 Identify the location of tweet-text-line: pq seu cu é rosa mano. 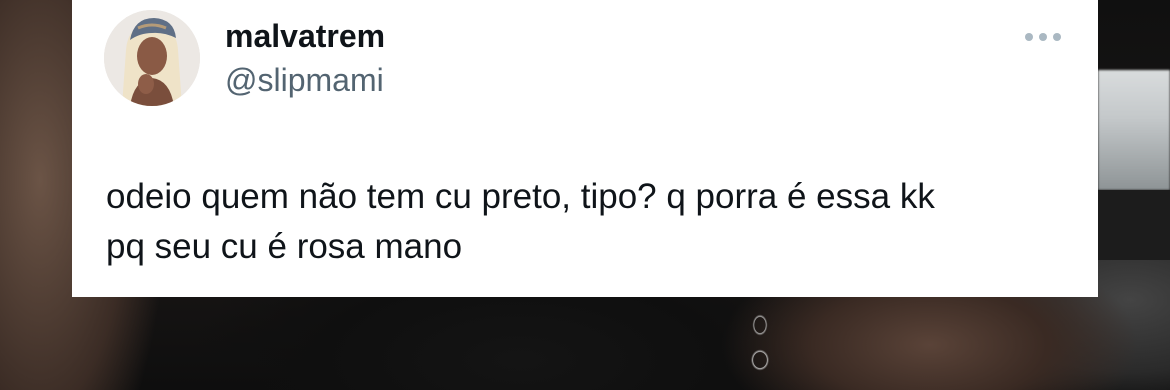
(284, 246).